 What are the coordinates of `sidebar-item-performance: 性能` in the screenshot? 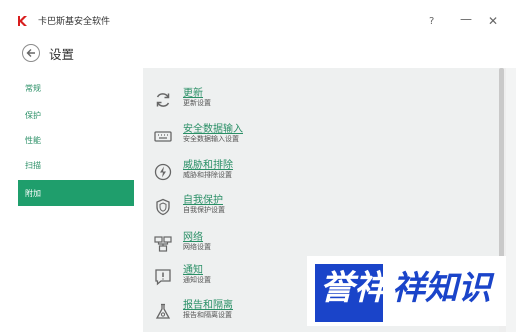 It's located at (33, 140).